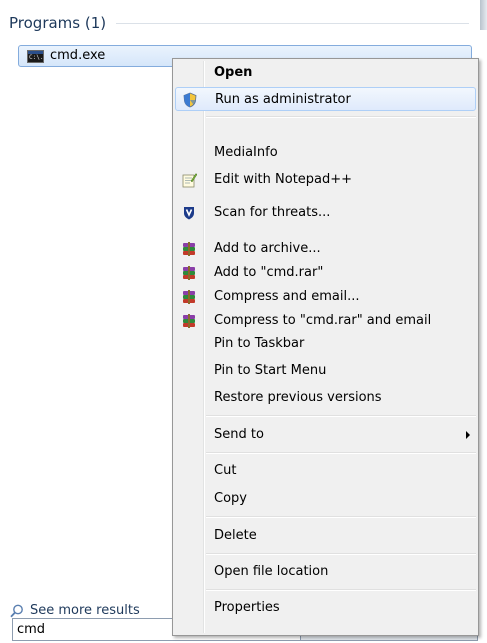 The height and width of the screenshot is (643, 487). Describe the element at coordinates (483, 15) in the screenshot. I see `scrollbar-edge` at that location.